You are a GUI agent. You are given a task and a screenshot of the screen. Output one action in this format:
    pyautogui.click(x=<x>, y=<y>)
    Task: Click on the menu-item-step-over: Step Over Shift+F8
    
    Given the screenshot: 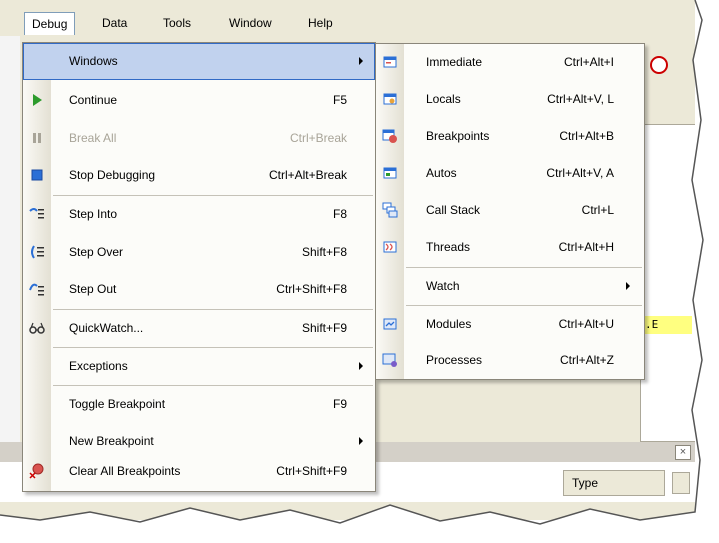 What is the action you would take?
    pyautogui.click(x=199, y=252)
    